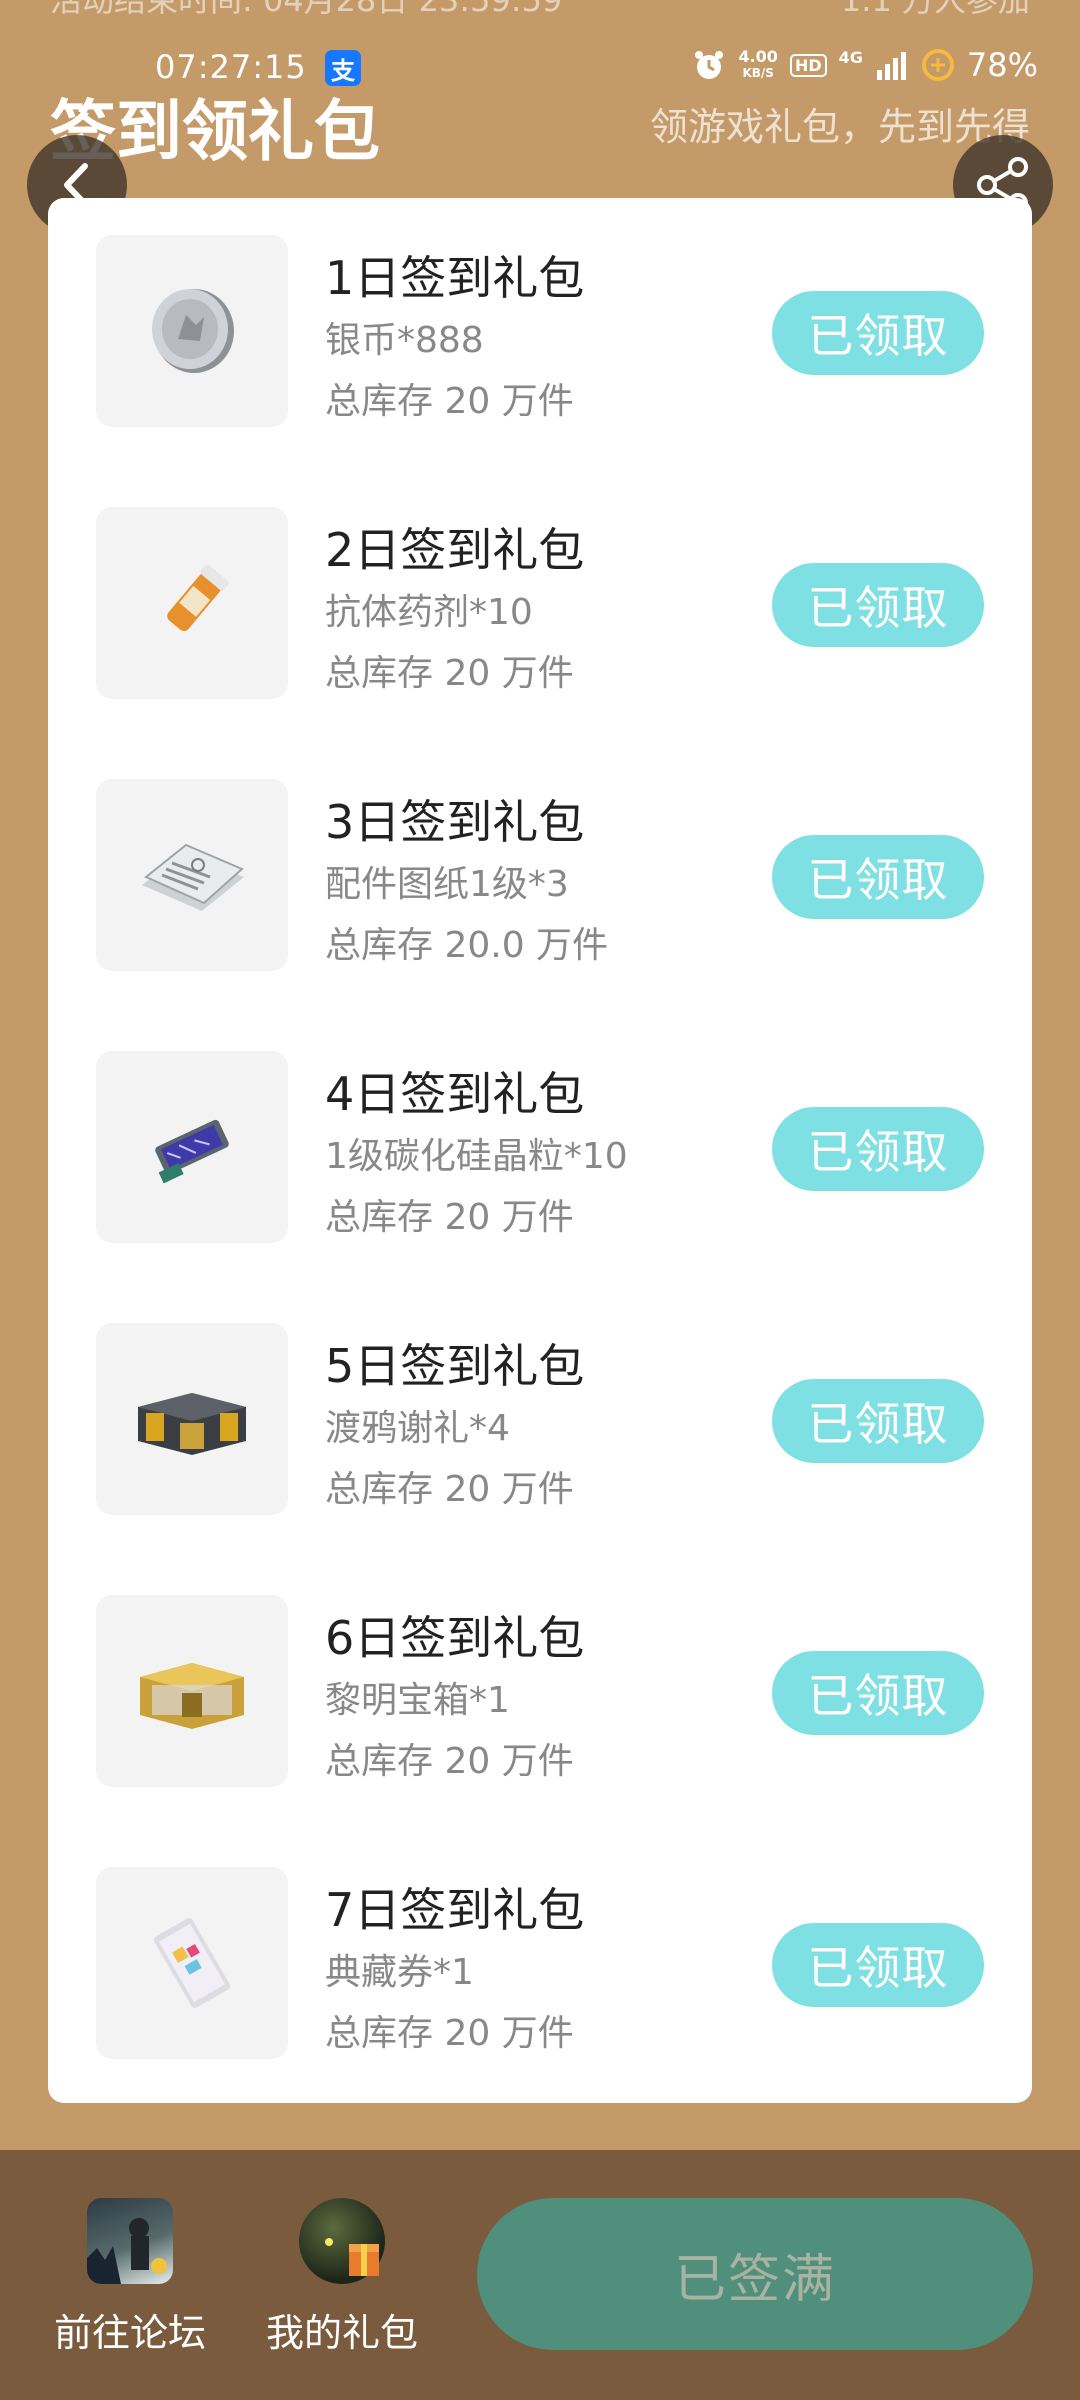 The width and height of the screenshot is (1080, 2400). I want to click on net-speed-value: 4.00, so click(758, 56).